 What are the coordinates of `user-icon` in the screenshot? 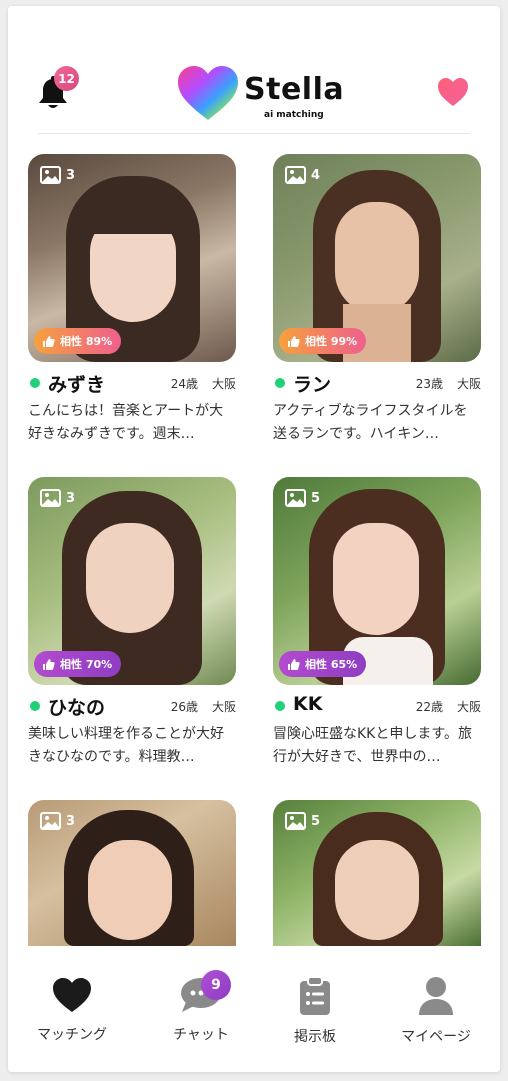 It's located at (436, 996).